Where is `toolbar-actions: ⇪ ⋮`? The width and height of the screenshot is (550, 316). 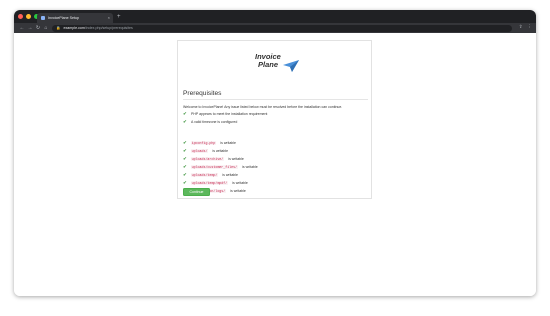 toolbar-actions: ⇪ ⋮ is located at coordinates (526, 27).